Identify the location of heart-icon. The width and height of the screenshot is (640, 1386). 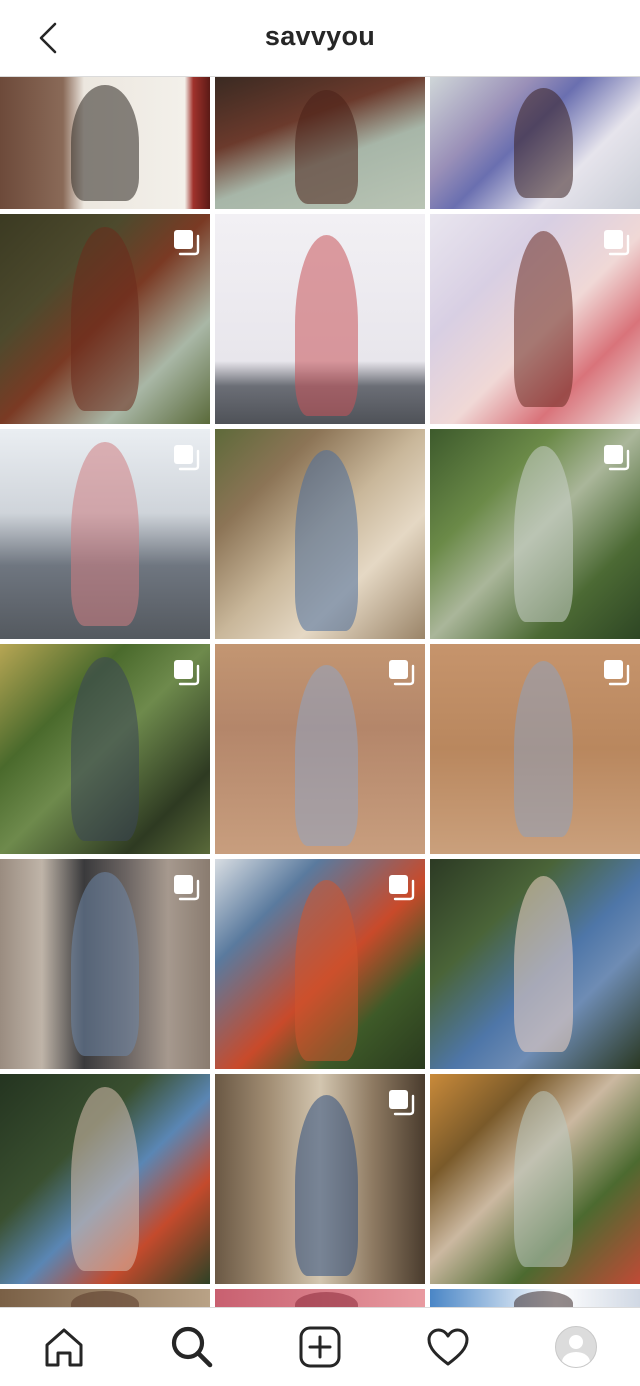
(448, 1347).